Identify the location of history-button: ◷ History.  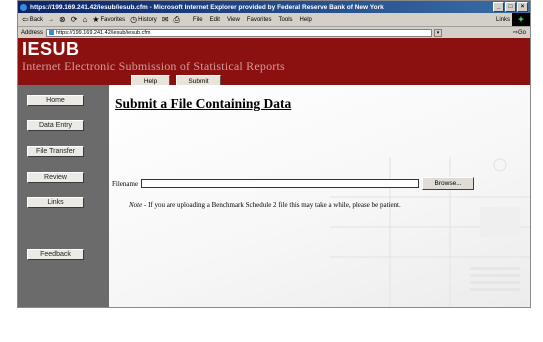
(143, 19).